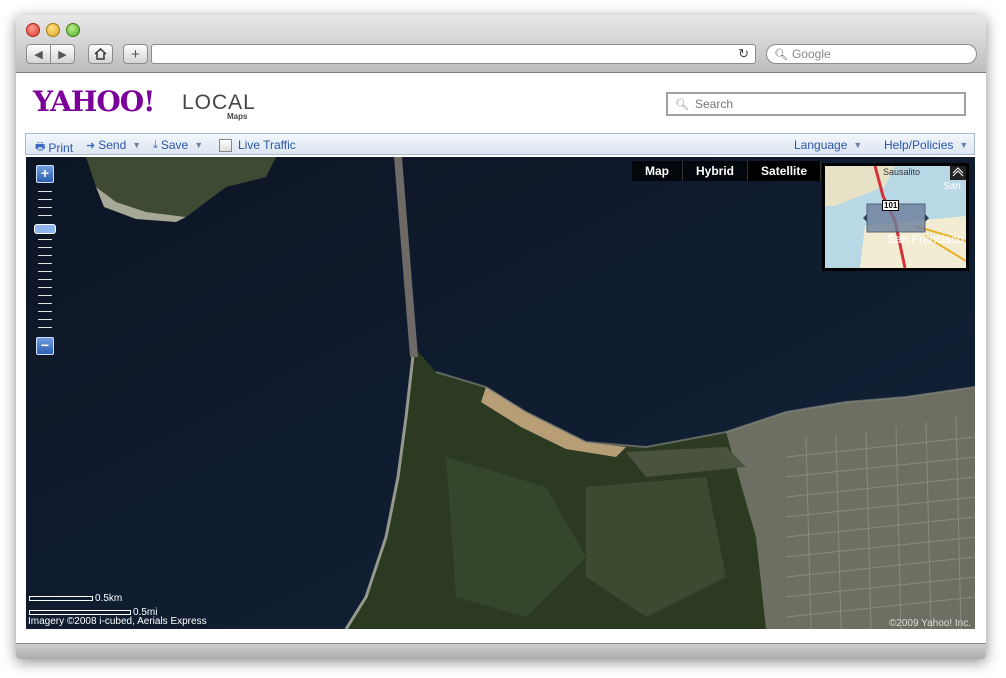  I want to click on browser-search-field: 🔍︎ Google, so click(871, 54).